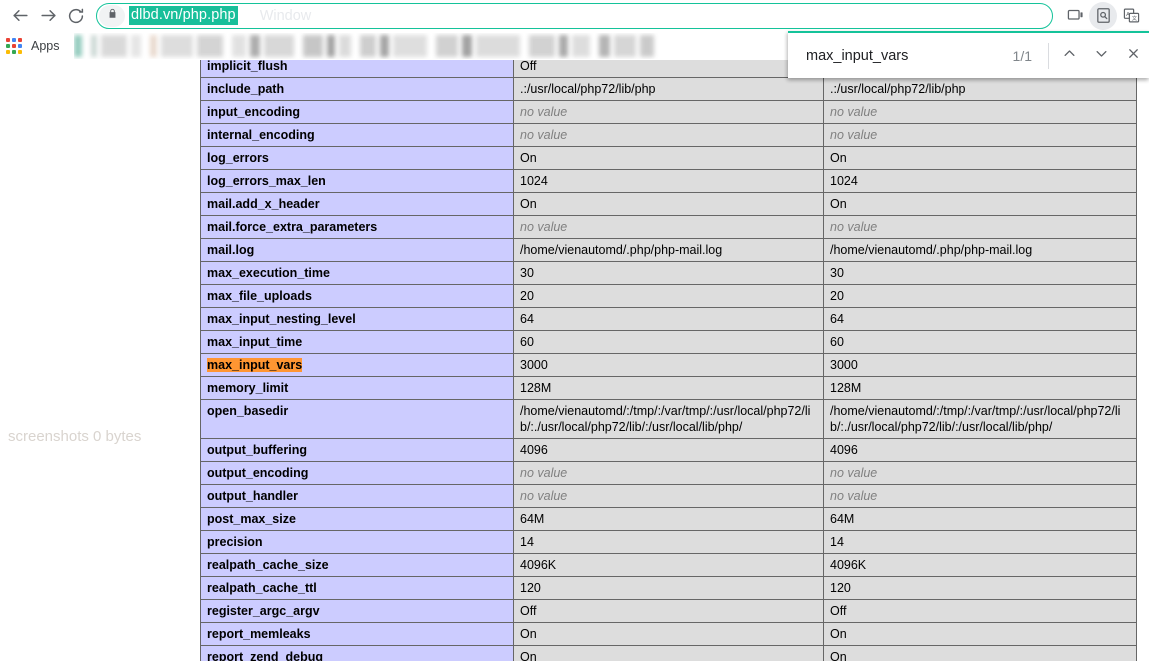 This screenshot has height=661, width=1149. What do you see at coordinates (909, 55) in the screenshot?
I see `find-input` at bounding box center [909, 55].